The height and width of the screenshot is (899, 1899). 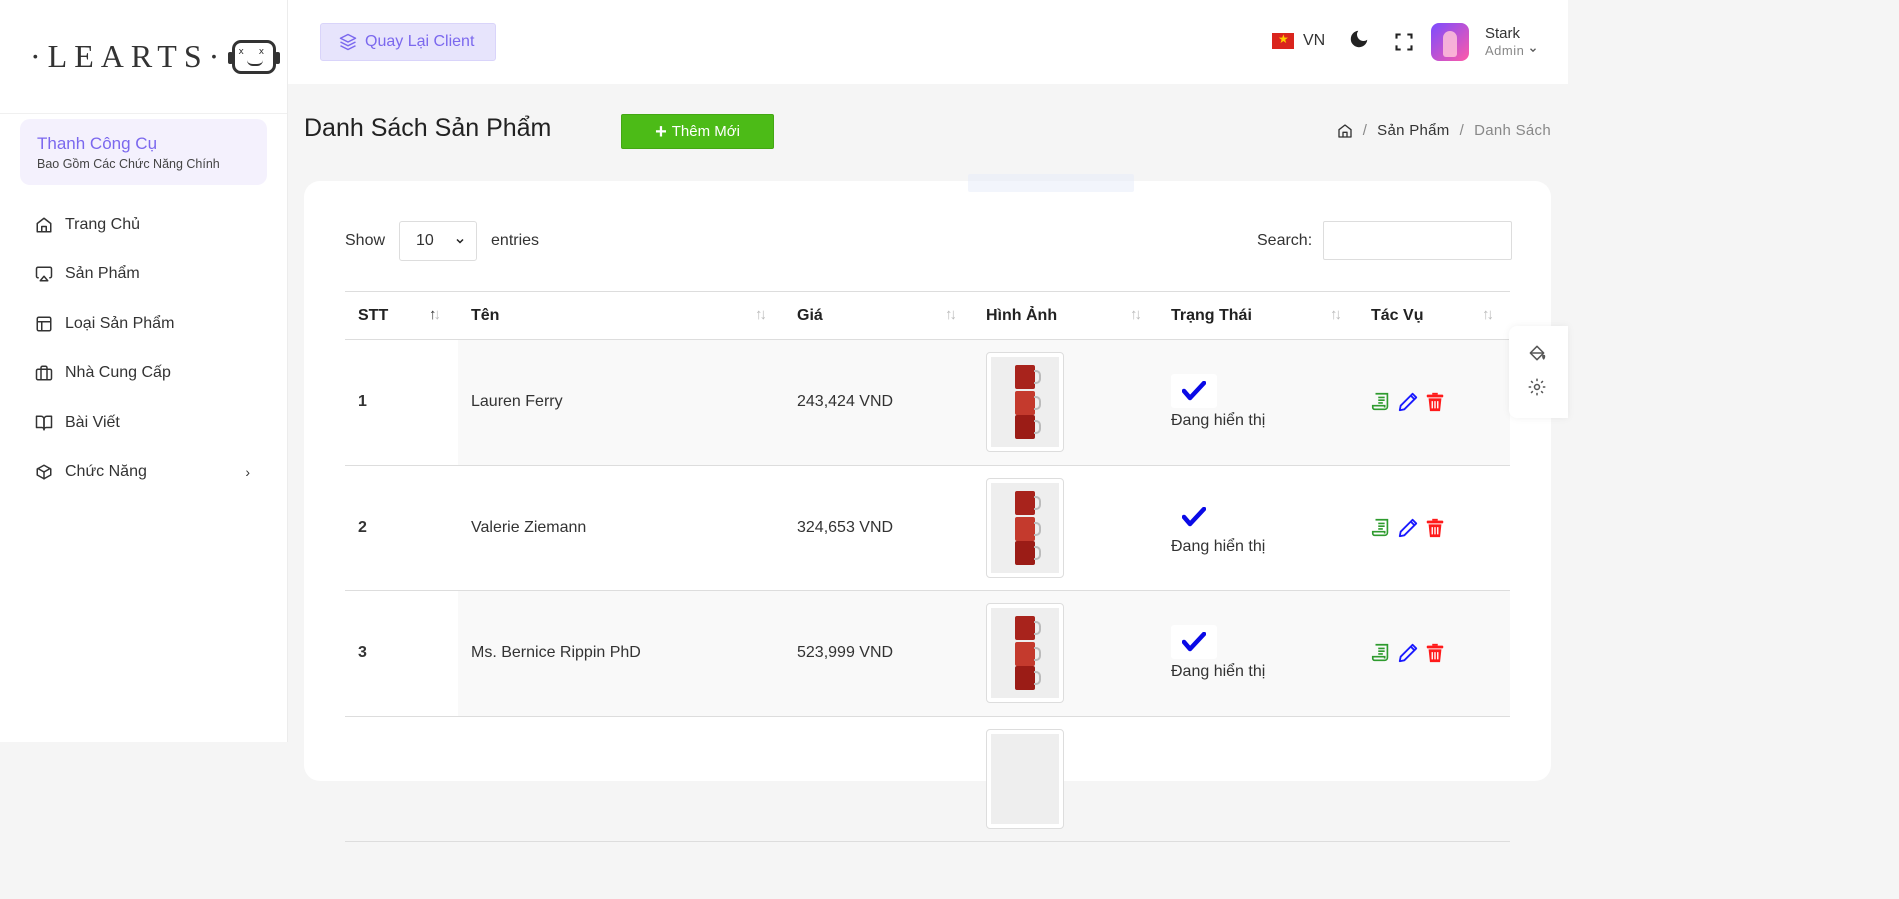 I want to click on back-to-client-button: Quay Lại Client, so click(x=408, y=42).